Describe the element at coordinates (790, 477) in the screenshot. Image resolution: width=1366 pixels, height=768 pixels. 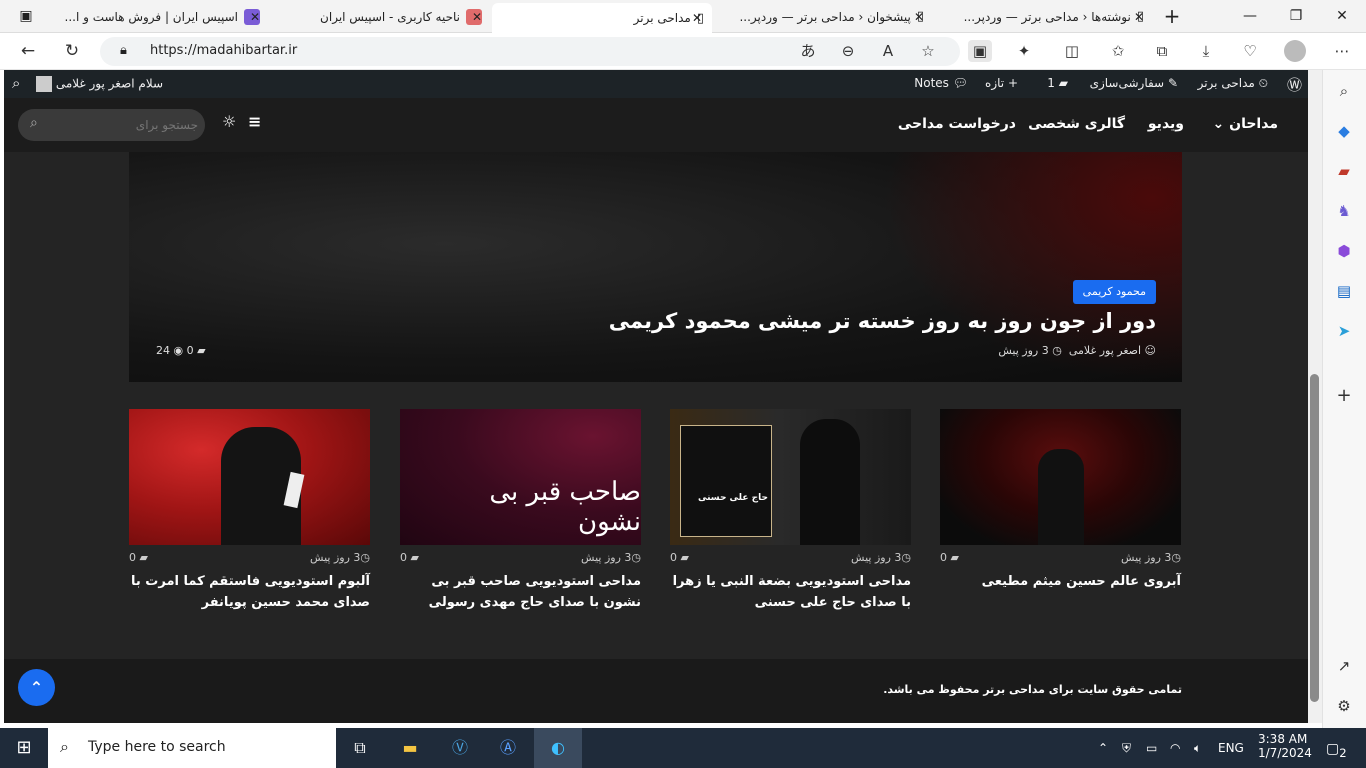
I see `post-thumbnail: حاج علی حسنی` at that location.